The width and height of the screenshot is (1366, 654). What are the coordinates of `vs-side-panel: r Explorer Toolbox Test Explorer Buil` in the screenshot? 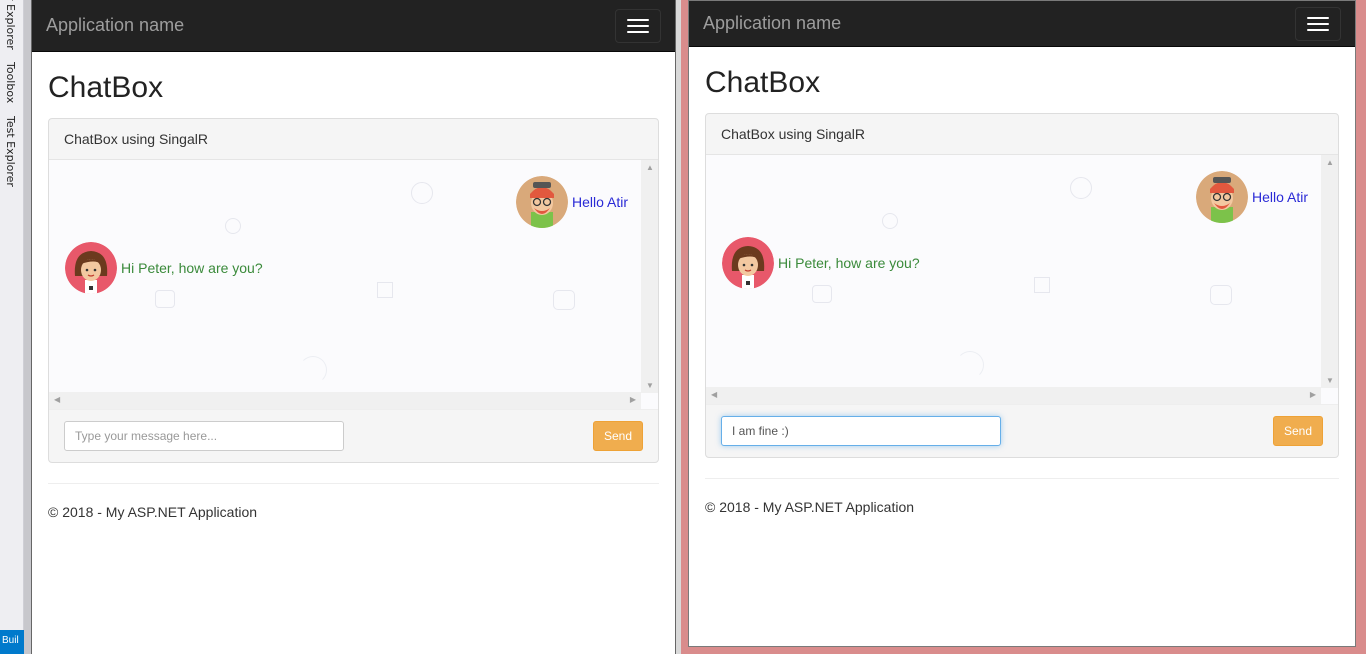 It's located at (12, 327).